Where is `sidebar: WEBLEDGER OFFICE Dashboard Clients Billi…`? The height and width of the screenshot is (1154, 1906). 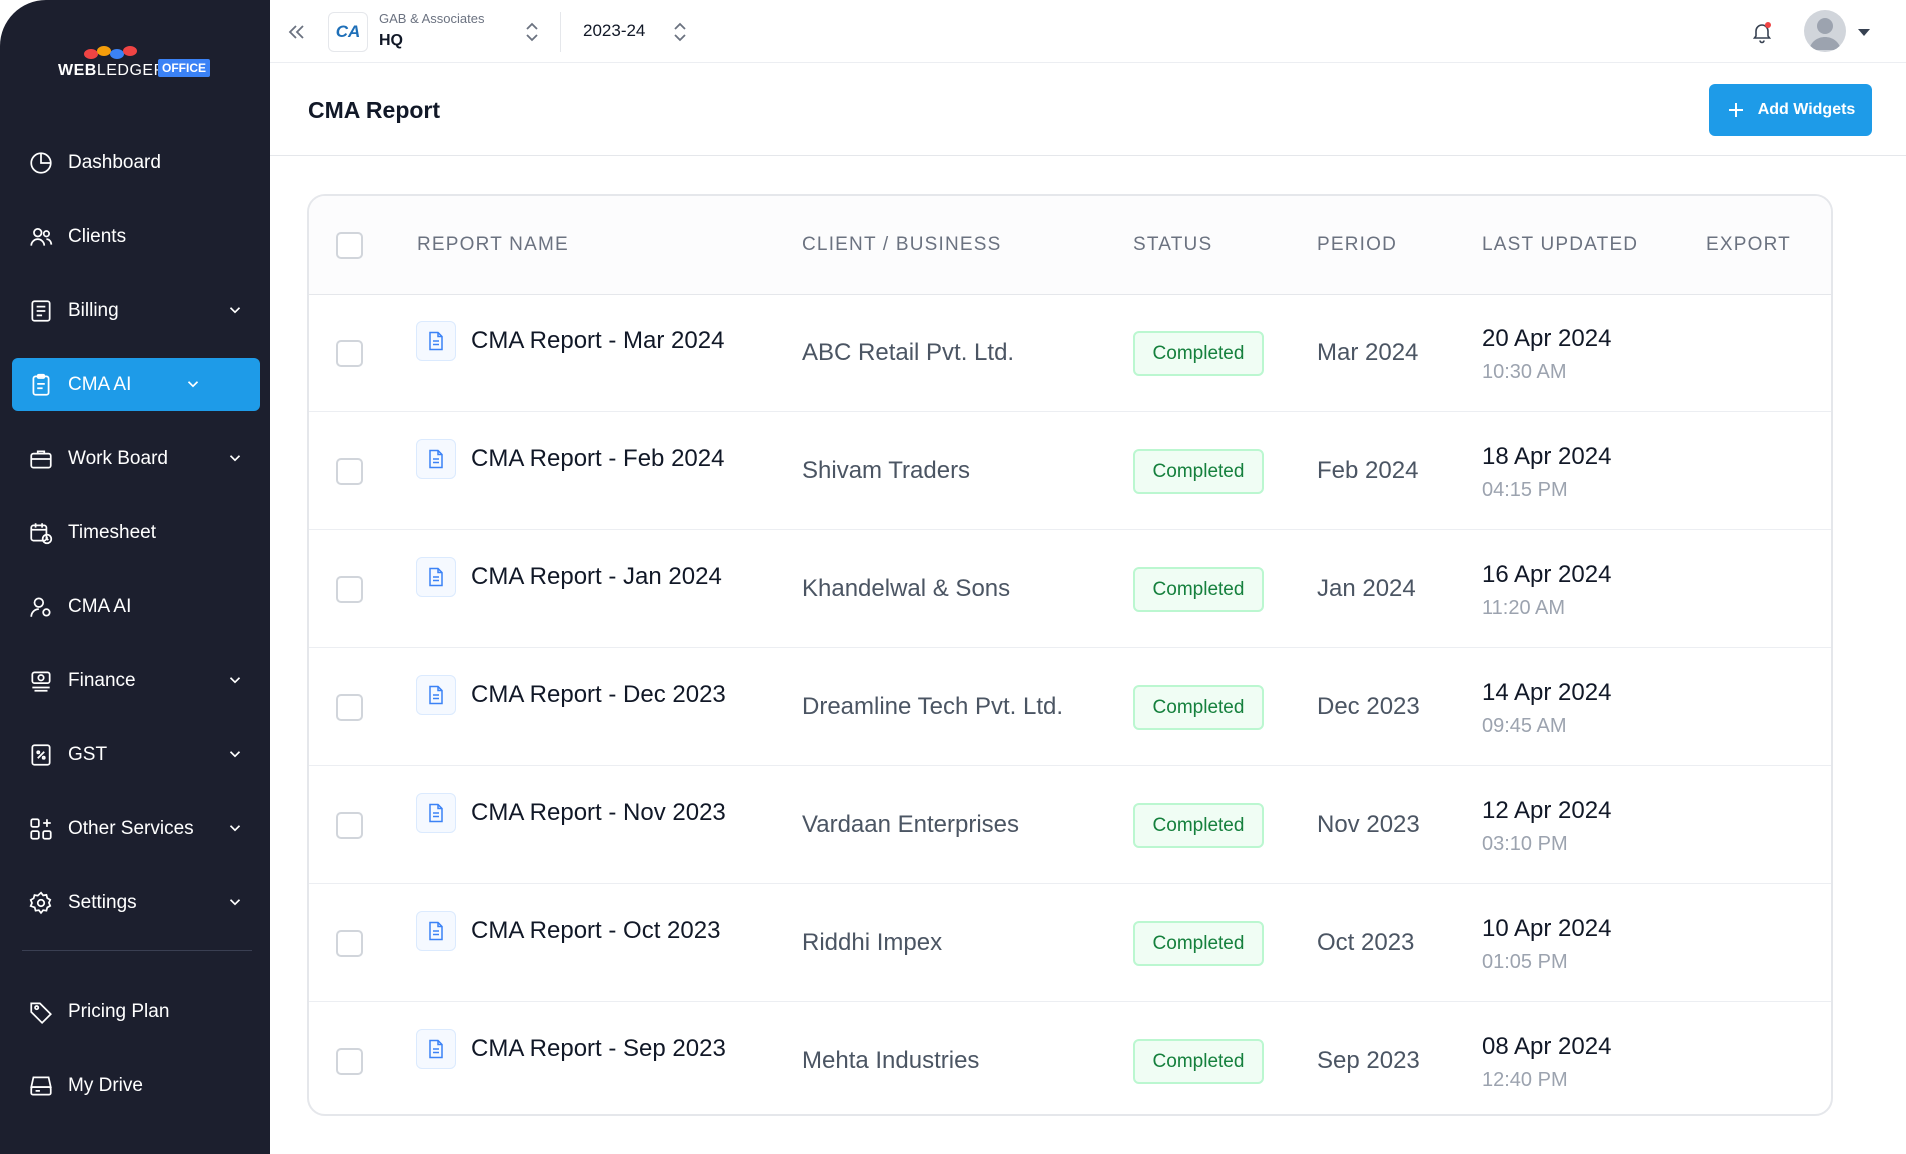 sidebar: WEBLEDGER OFFICE Dashboard Clients Billi… is located at coordinates (135, 577).